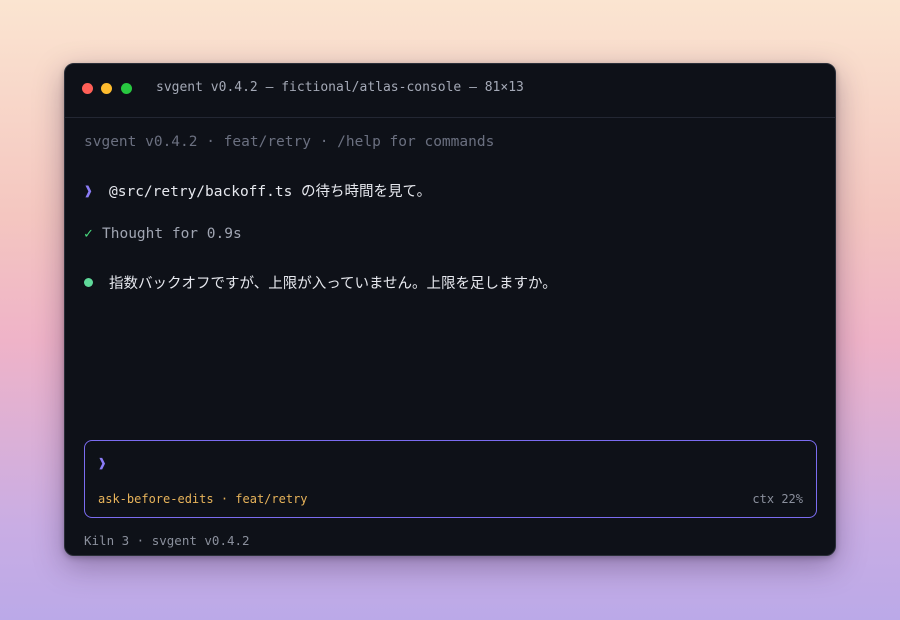  What do you see at coordinates (203, 499) in the screenshot?
I see `mode-indicator: ask-before-edits · feat/retry` at bounding box center [203, 499].